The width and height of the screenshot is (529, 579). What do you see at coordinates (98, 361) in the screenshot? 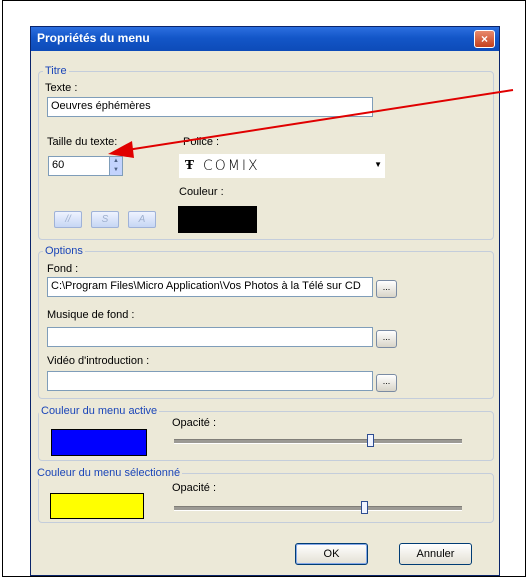
I see `video-label: Vidéo d'introduction :` at bounding box center [98, 361].